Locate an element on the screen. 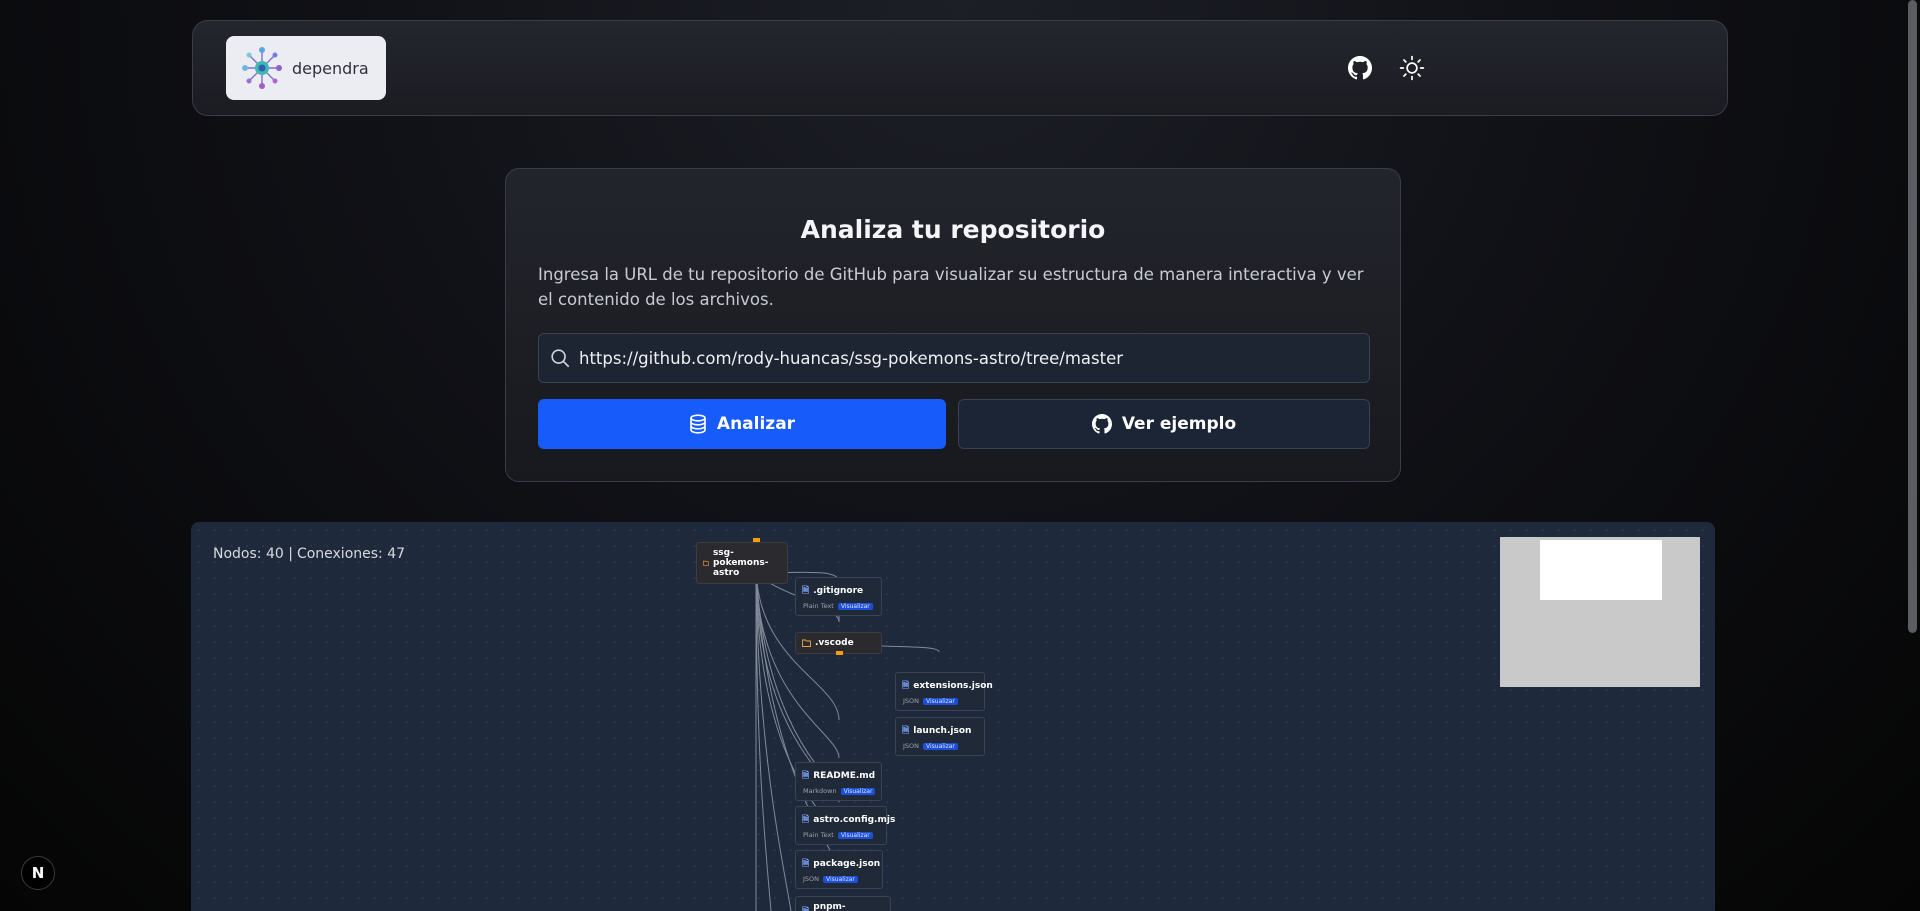 The image size is (1920, 911). graph-node-label: .vscode is located at coordinates (834, 643).